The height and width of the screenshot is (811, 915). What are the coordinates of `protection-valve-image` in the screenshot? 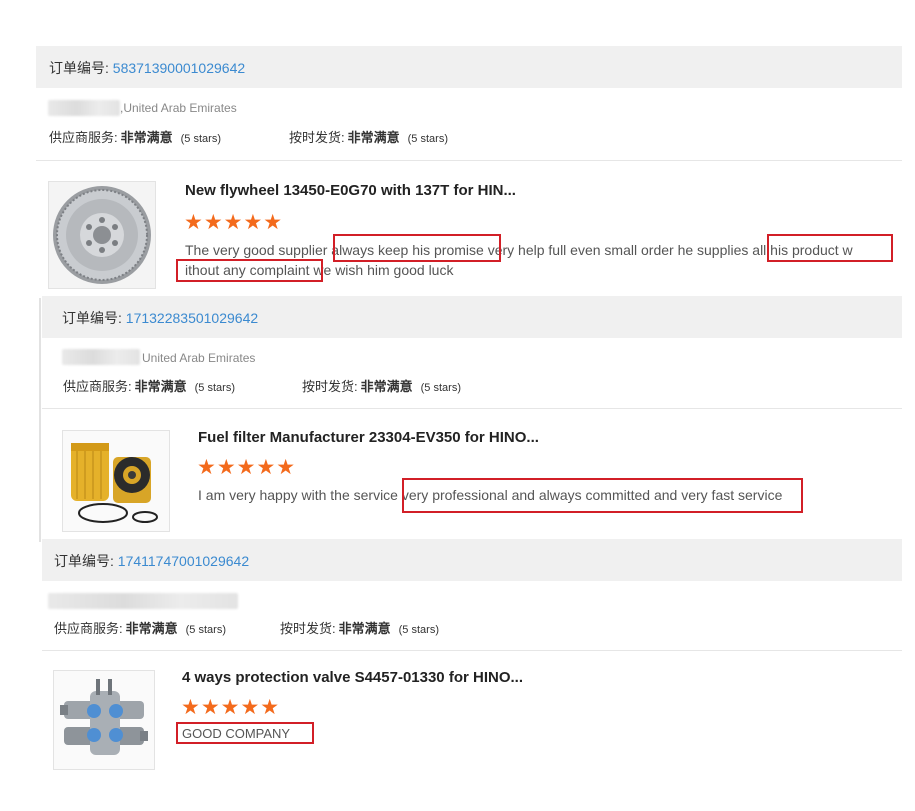 It's located at (104, 720).